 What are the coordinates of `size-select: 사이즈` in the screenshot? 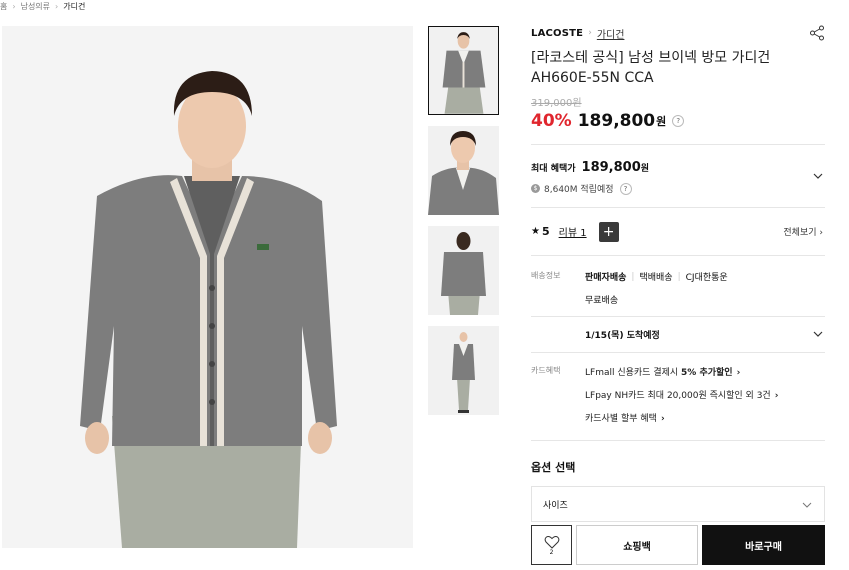 It's located at (678, 504).